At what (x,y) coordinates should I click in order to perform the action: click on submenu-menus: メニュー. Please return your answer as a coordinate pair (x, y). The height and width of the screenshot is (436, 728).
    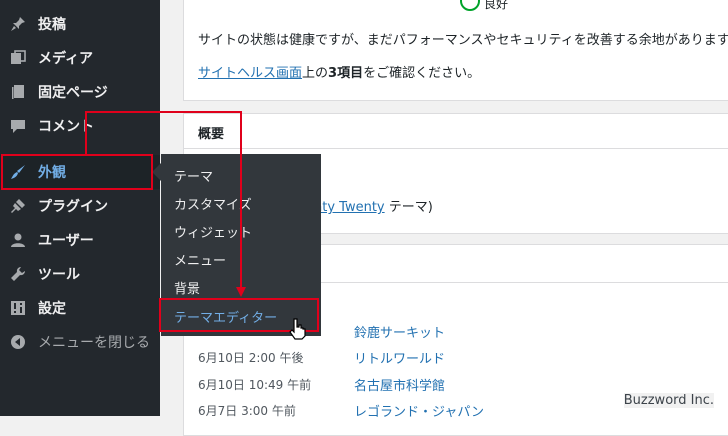
    Looking at the image, I should click on (200, 259).